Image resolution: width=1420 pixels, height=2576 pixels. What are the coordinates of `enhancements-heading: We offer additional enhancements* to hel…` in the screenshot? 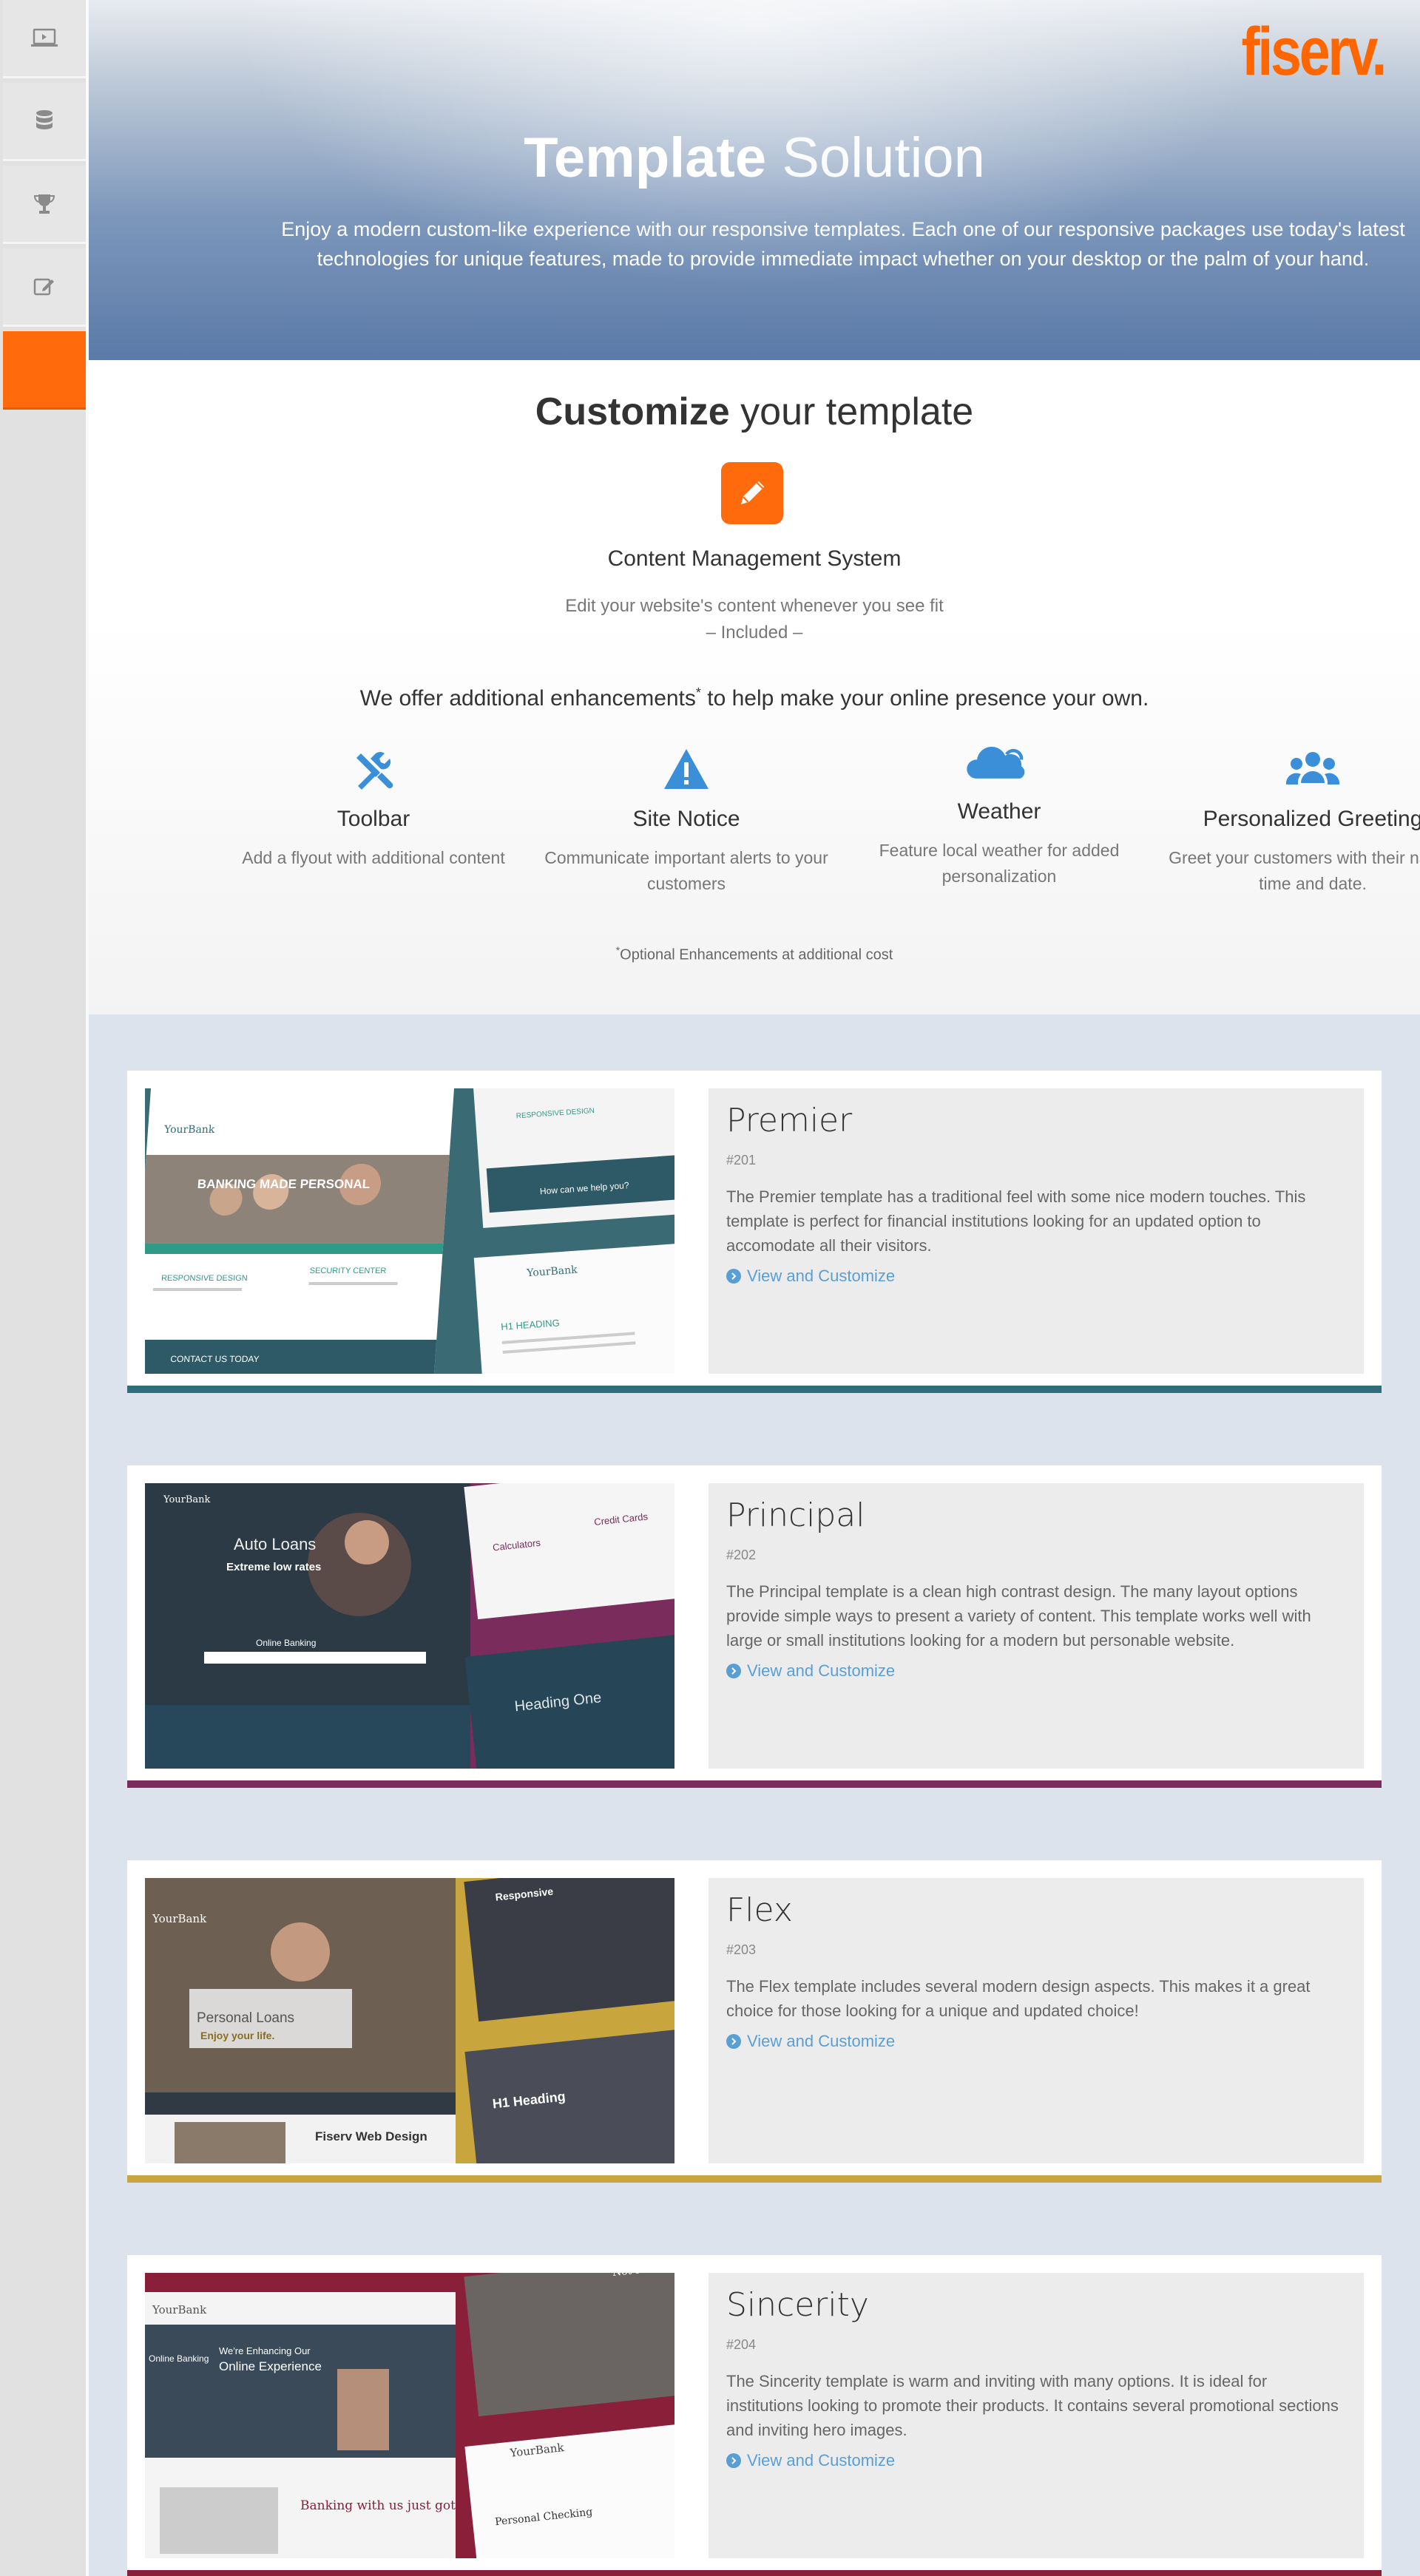 It's located at (754, 698).